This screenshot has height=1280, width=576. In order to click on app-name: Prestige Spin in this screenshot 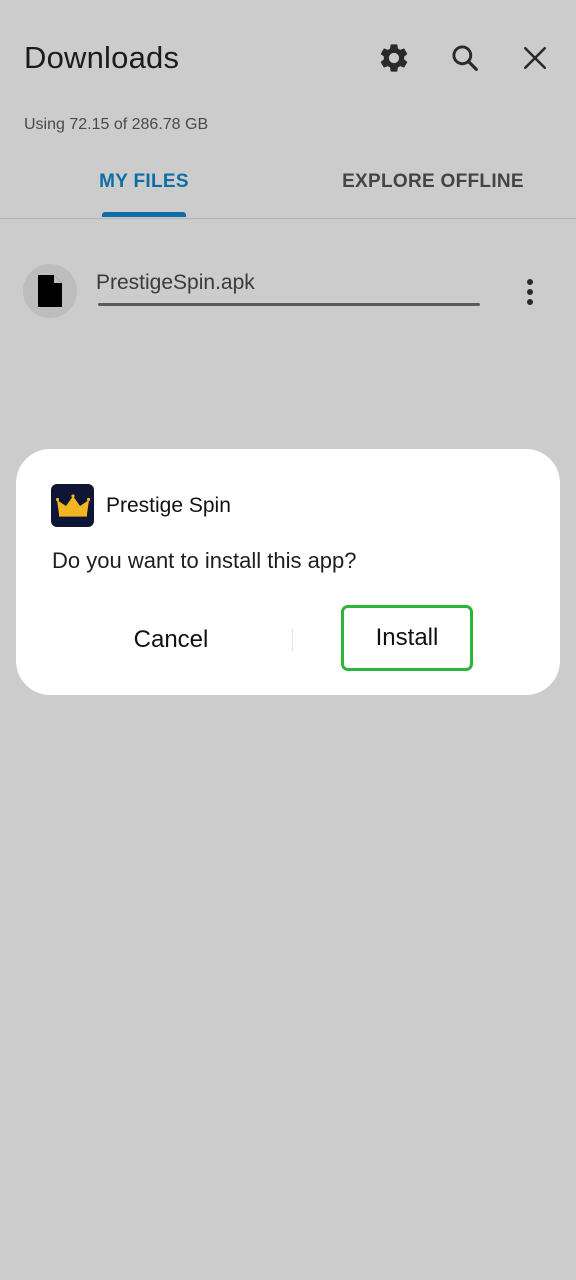, I will do `click(168, 505)`.